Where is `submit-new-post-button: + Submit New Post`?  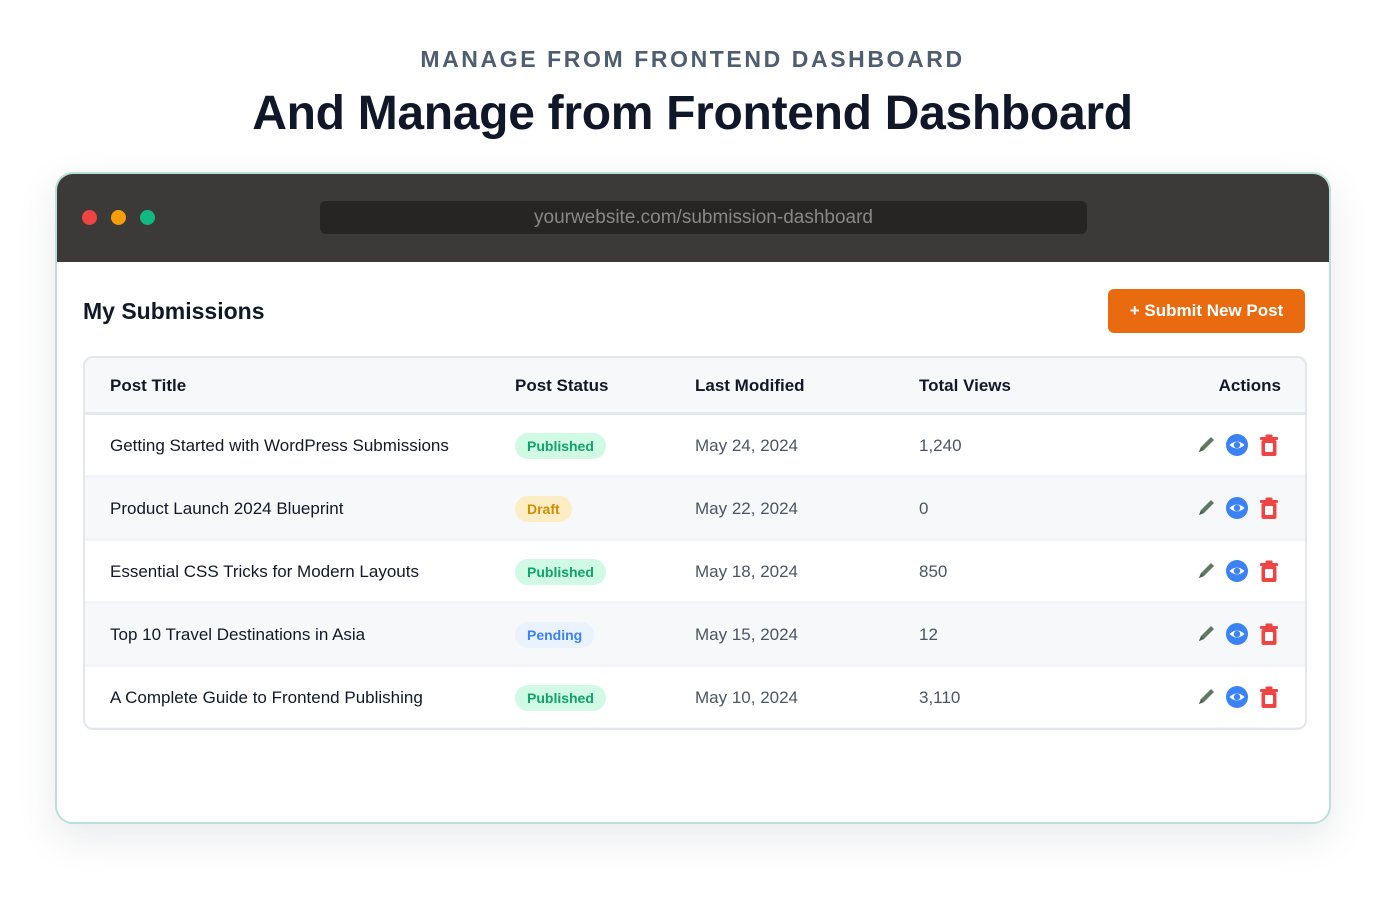 submit-new-post-button: + Submit New Post is located at coordinates (1206, 311).